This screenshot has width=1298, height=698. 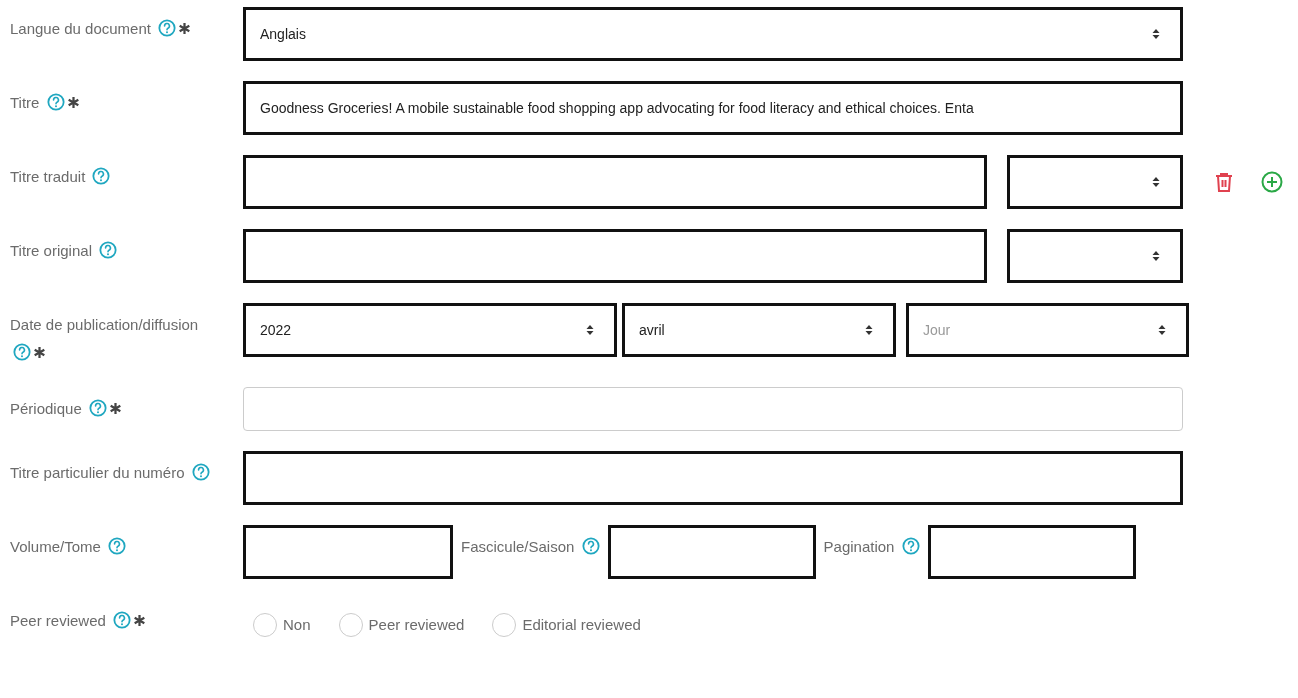 I want to click on field-label: Titre traduit, so click(x=48, y=176).